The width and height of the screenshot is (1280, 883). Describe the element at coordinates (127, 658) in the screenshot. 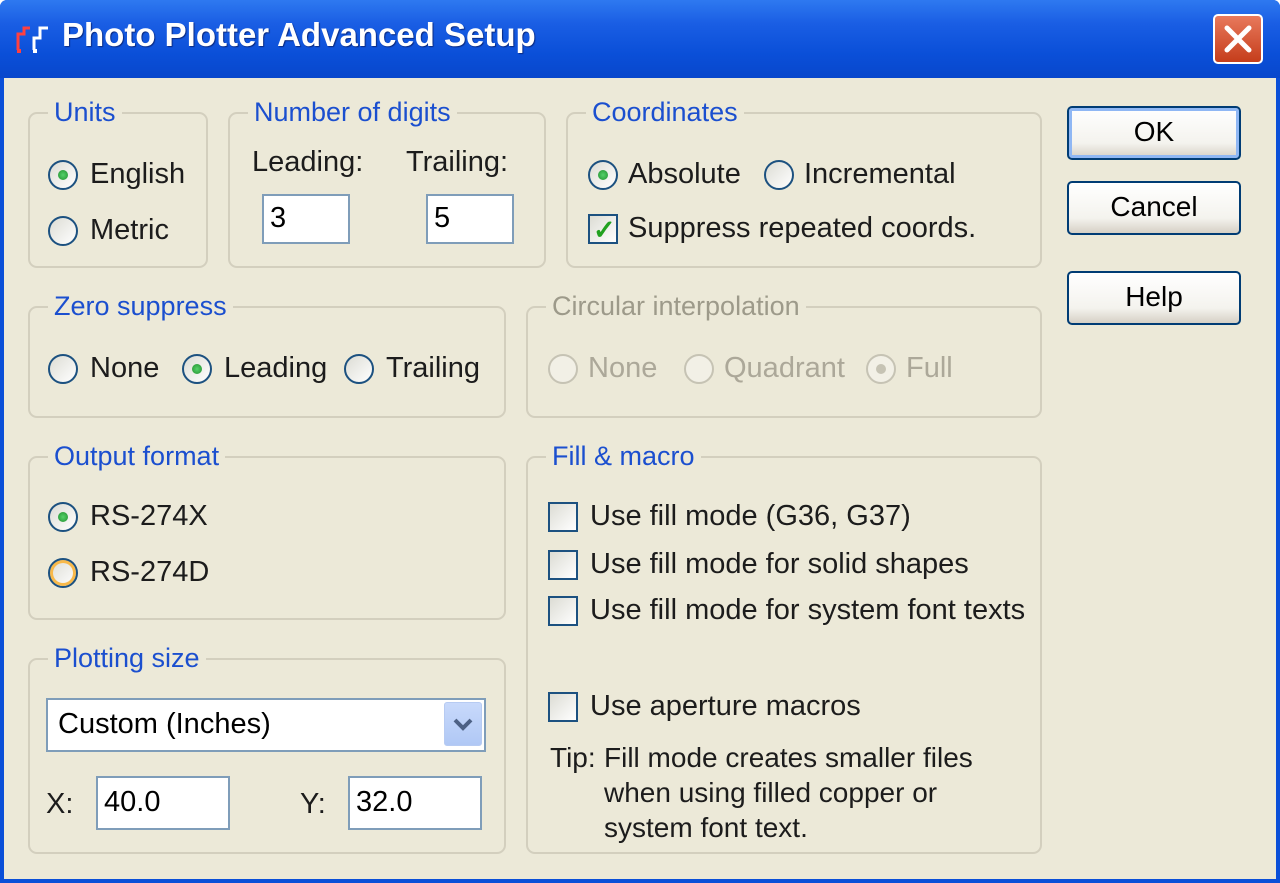

I see `plotting-size-legend: Plotting size` at that location.